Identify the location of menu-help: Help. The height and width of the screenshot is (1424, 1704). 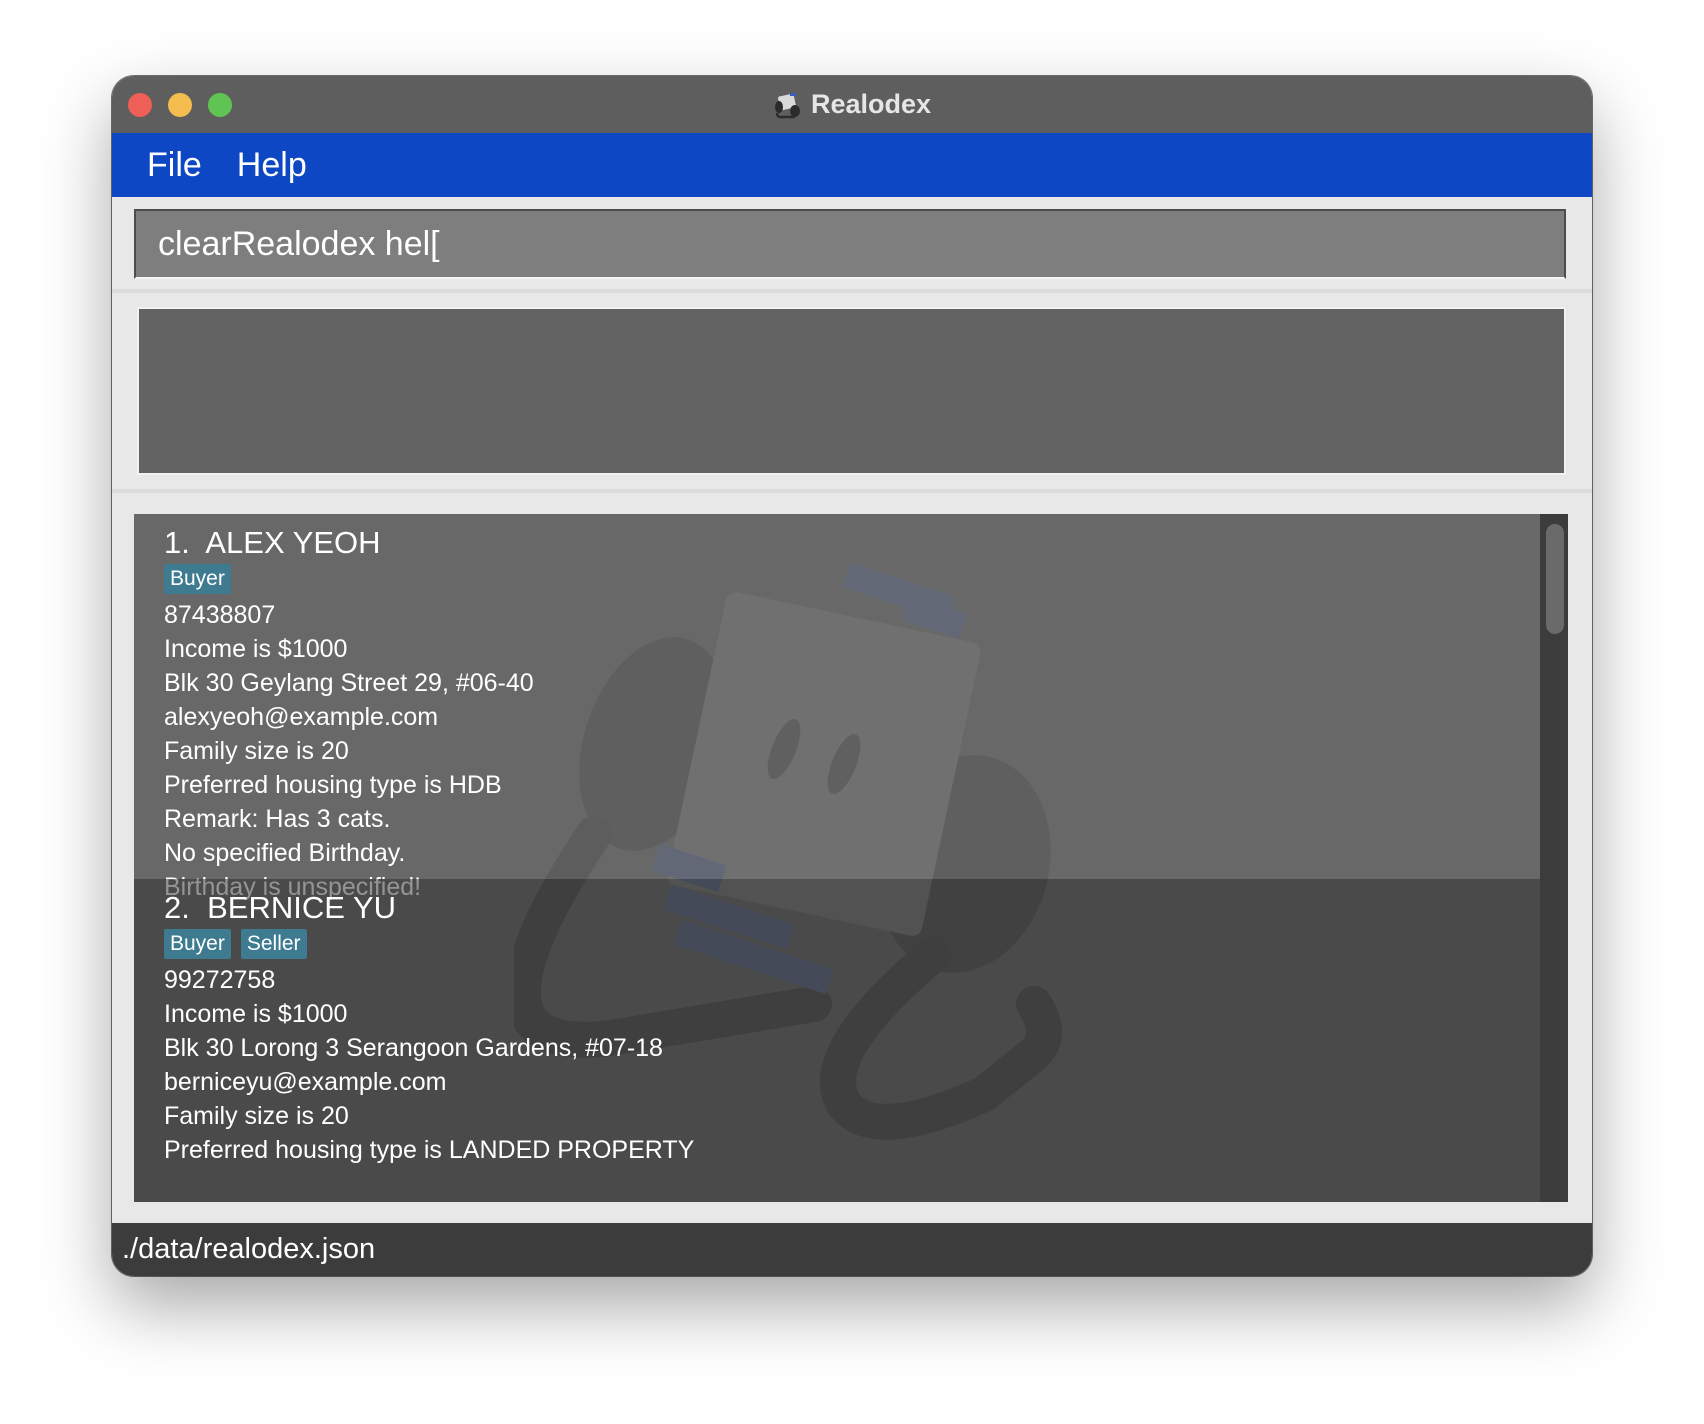
(272, 165).